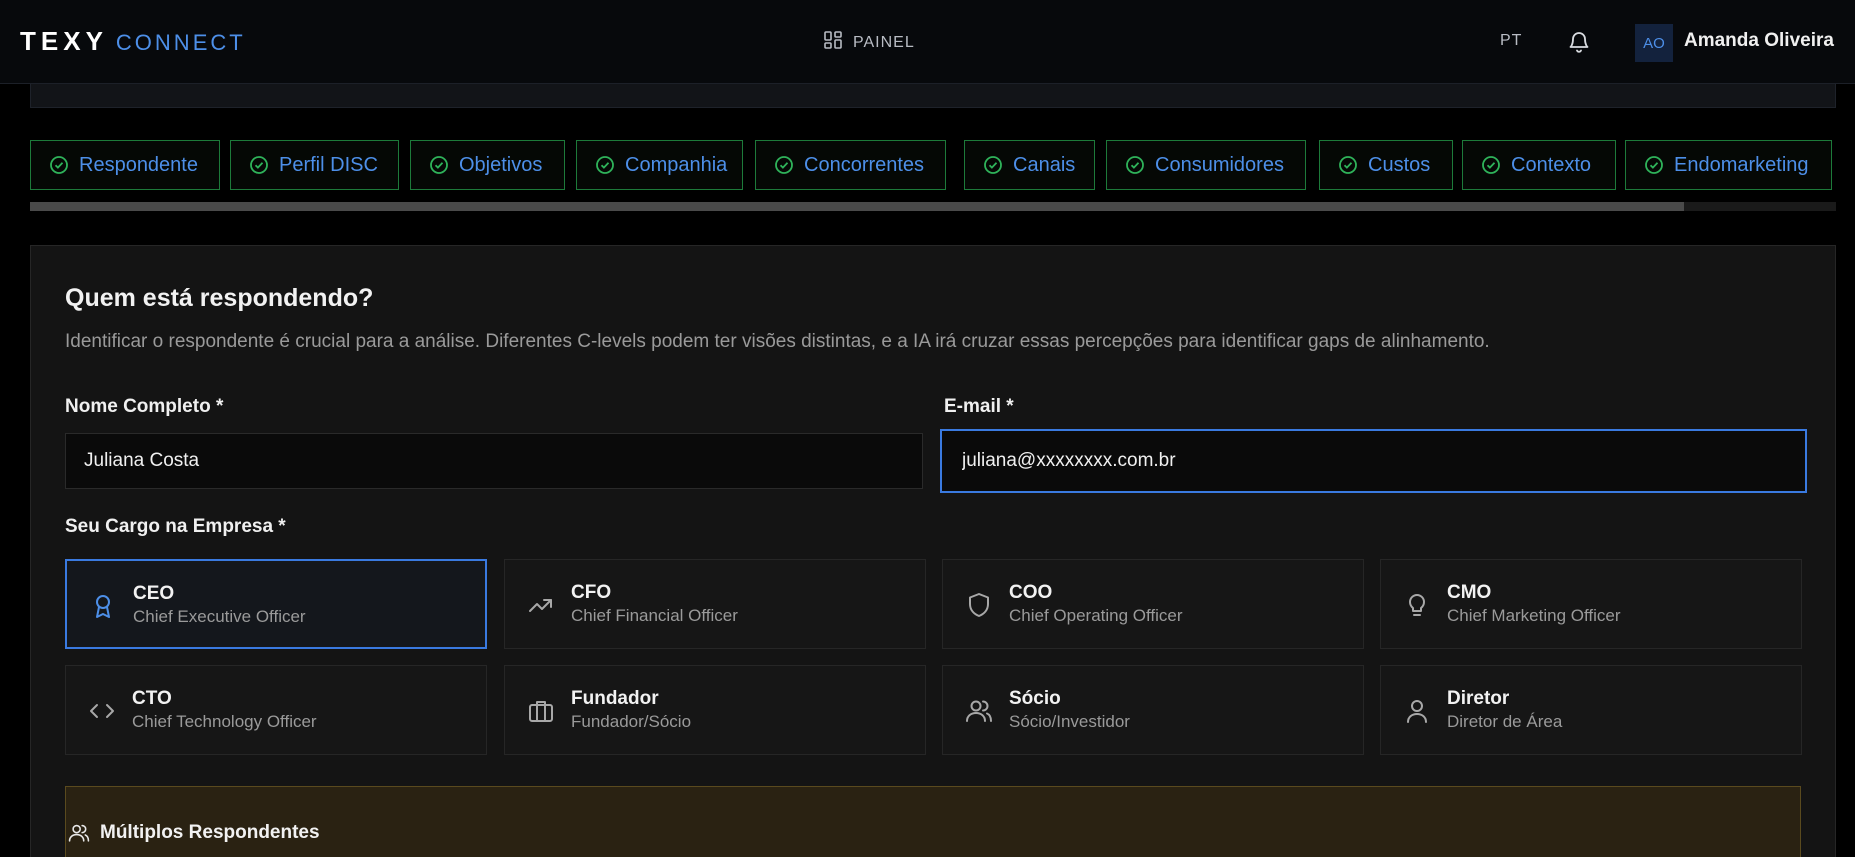  What do you see at coordinates (615, 698) in the screenshot?
I see `role-title: Fundador` at bounding box center [615, 698].